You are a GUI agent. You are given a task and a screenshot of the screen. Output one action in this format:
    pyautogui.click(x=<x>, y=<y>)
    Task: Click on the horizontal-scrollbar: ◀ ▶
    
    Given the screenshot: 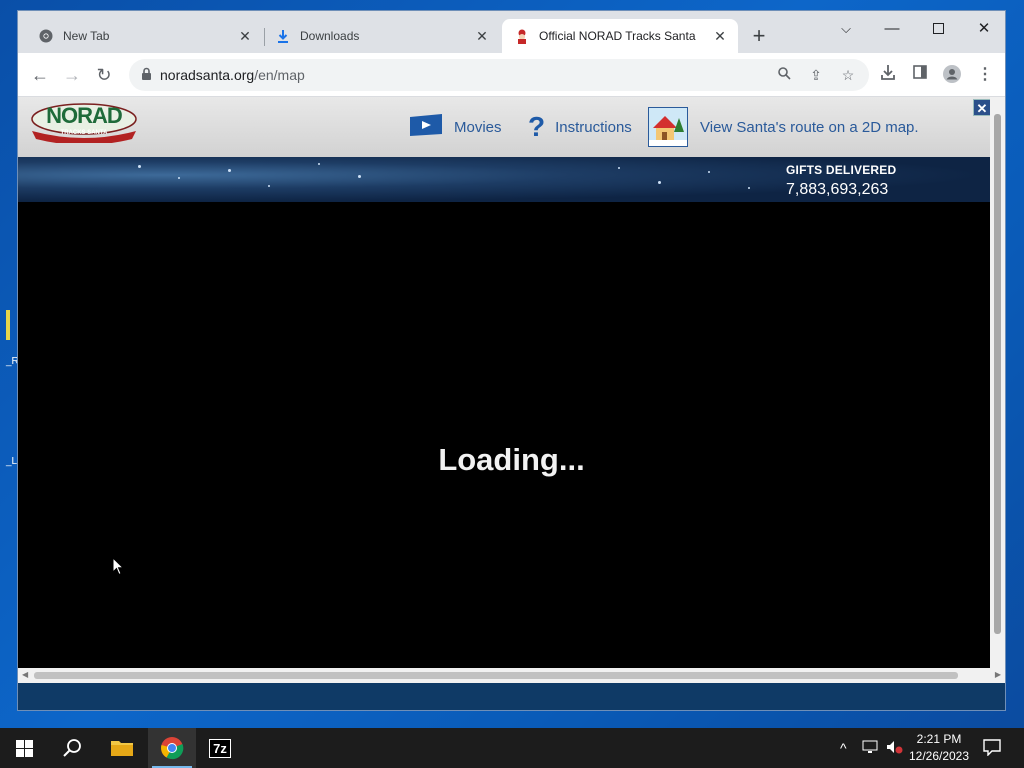 What is the action you would take?
    pyautogui.click(x=511, y=675)
    